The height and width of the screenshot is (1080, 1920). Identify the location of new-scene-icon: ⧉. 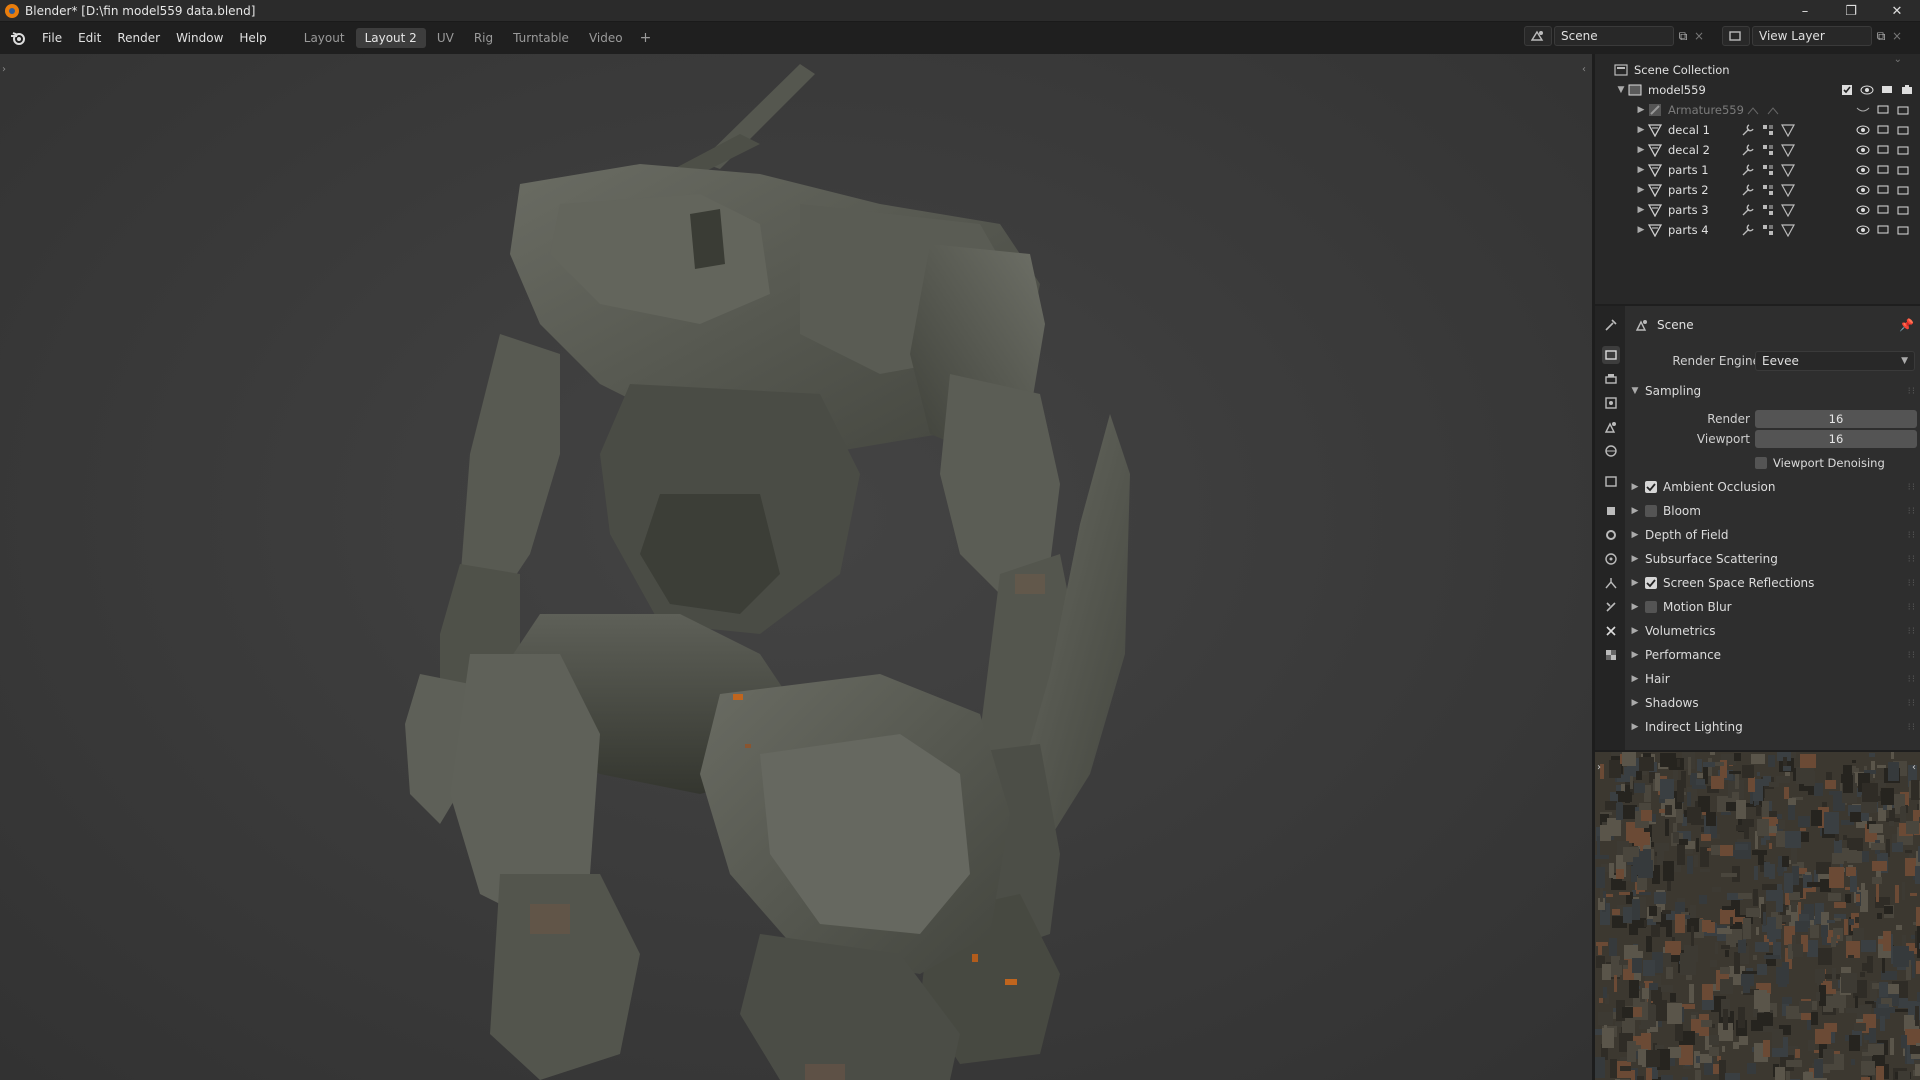
(1683, 36).